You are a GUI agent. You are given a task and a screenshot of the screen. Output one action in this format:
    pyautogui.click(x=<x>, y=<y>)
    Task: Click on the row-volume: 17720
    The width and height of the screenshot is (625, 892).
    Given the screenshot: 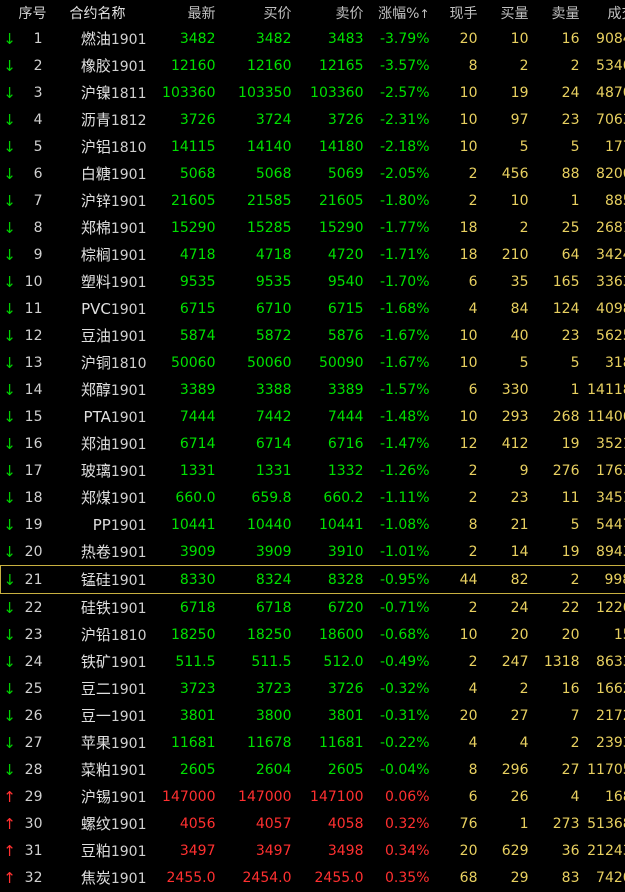 What is the action you would take?
    pyautogui.click(x=614, y=146)
    